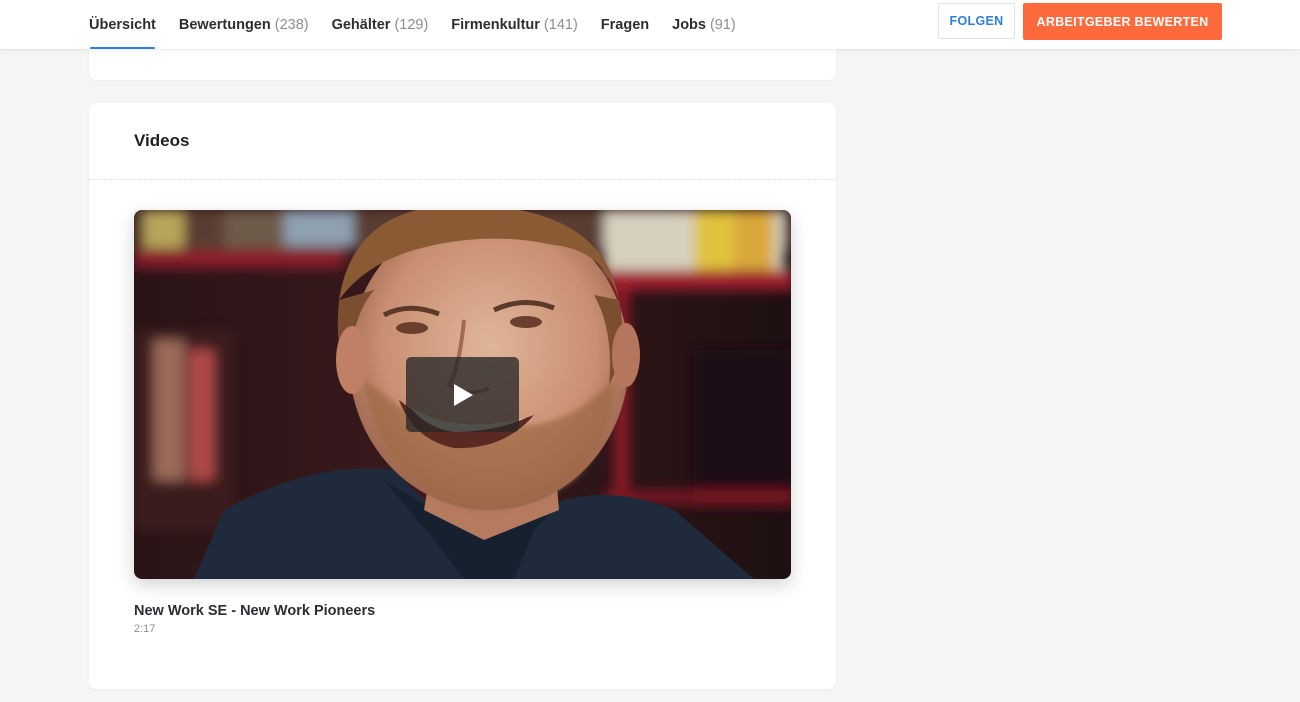 The width and height of the screenshot is (1300, 702). I want to click on section-divider, so click(462, 179).